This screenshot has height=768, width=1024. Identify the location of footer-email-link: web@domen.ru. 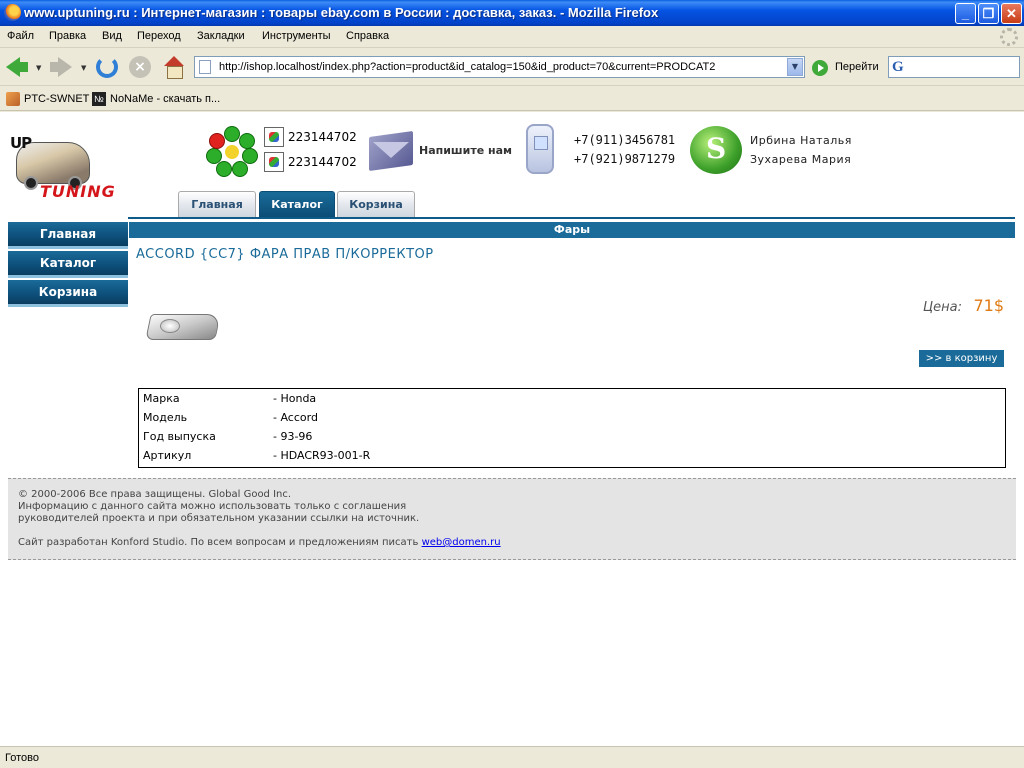
(461, 542).